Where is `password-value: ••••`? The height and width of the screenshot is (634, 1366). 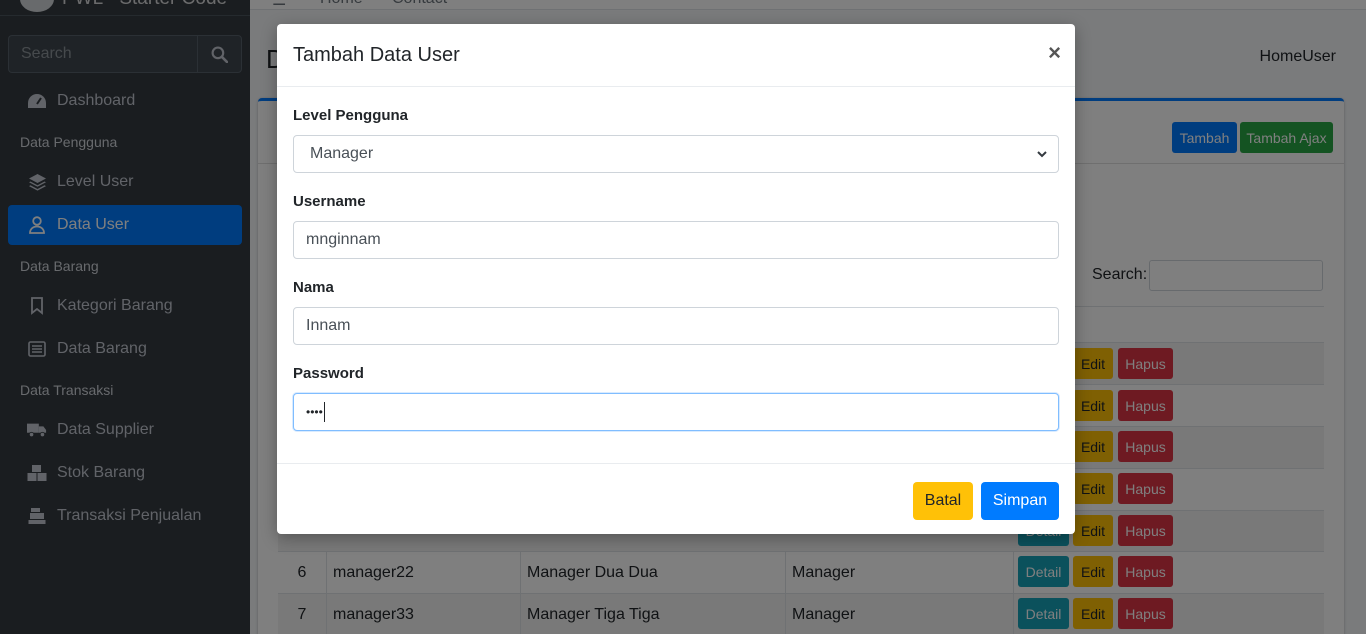 password-value: •••• is located at coordinates (314, 412).